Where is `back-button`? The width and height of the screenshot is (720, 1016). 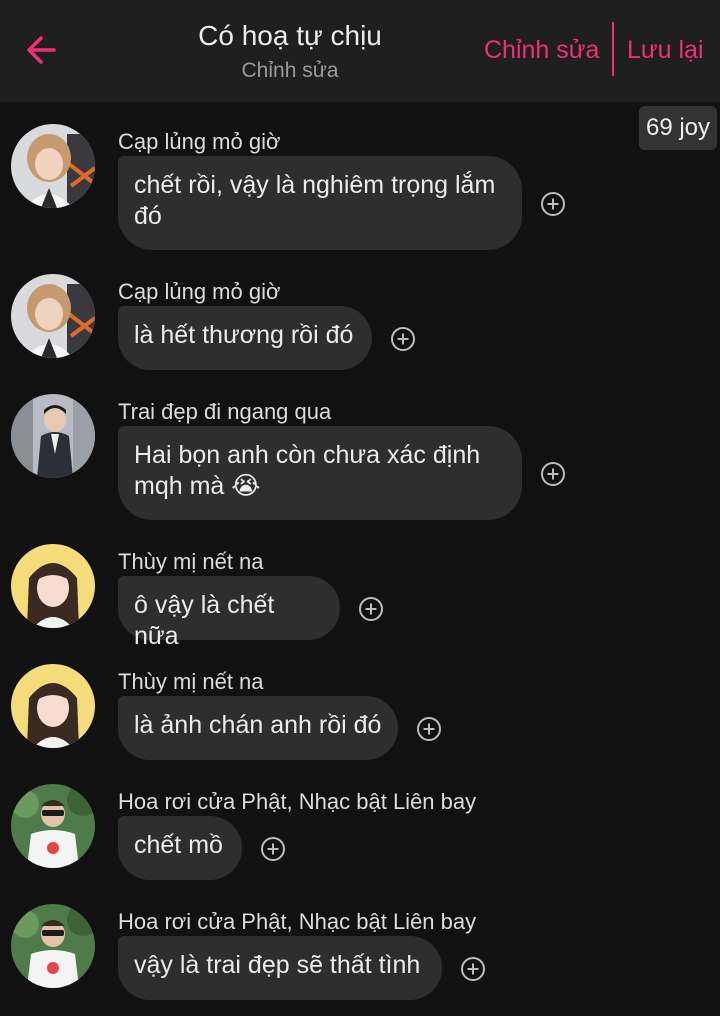 back-button is located at coordinates (42, 50).